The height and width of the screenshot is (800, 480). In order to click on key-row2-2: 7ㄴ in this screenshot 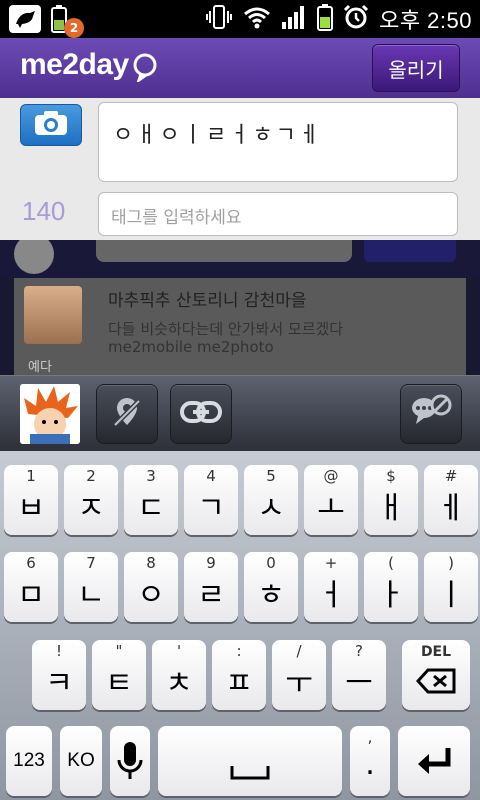, I will do `click(91, 587)`.